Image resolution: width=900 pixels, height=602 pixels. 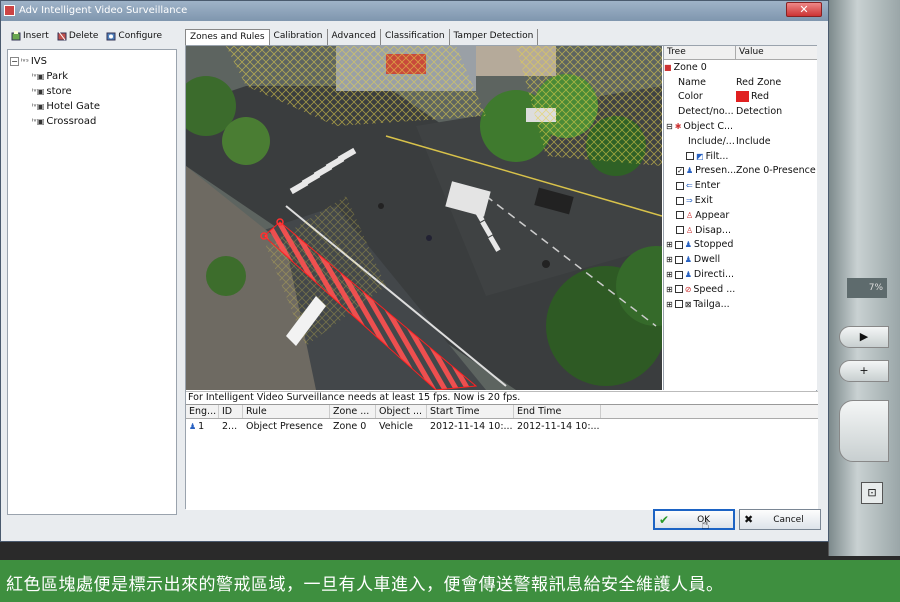 I want to click on dwell-icon: ♟, so click(x=688, y=260).